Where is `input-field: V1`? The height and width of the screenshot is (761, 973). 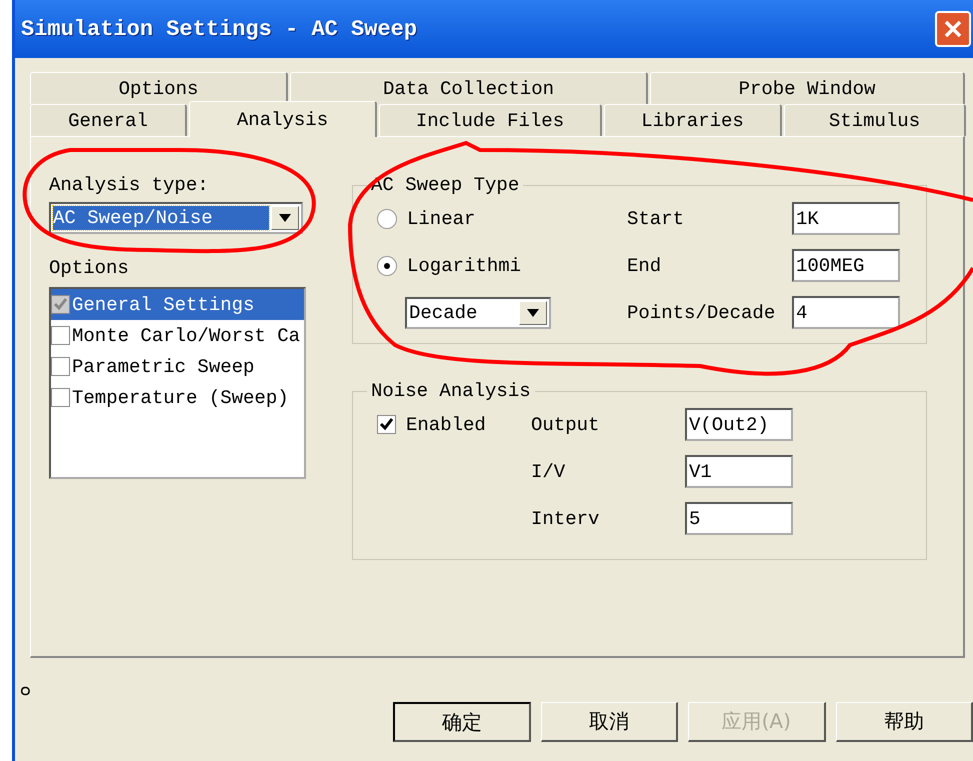 input-field: V1 is located at coordinates (739, 471).